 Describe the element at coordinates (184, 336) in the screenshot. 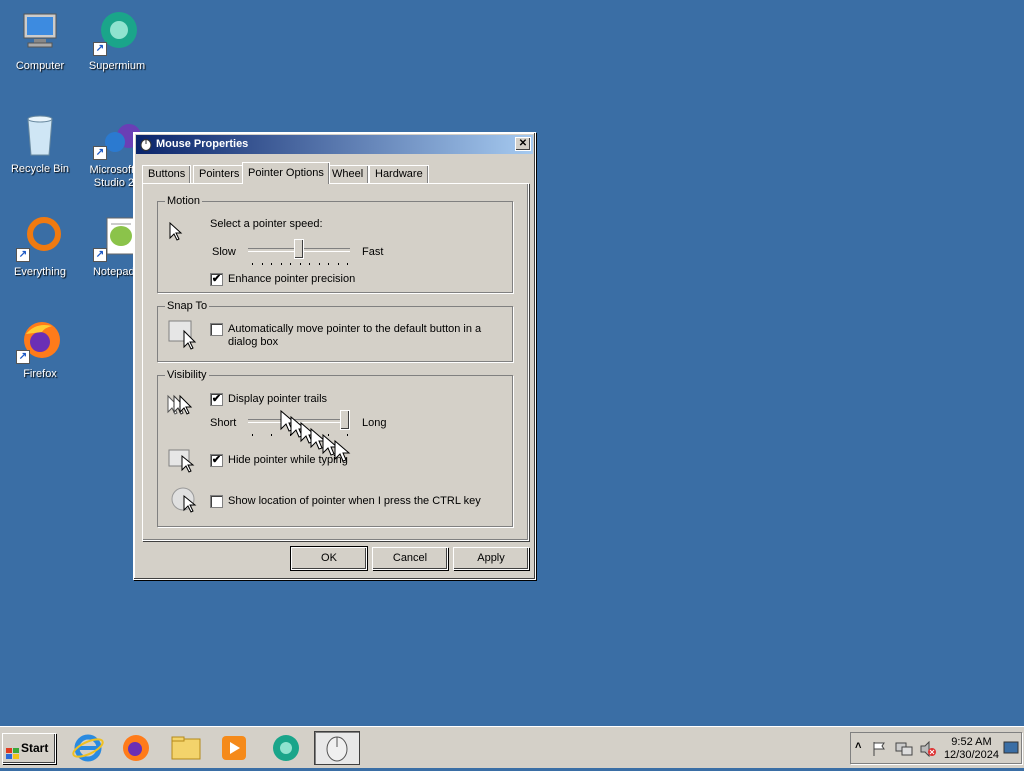

I see `snap-to-icon` at that location.